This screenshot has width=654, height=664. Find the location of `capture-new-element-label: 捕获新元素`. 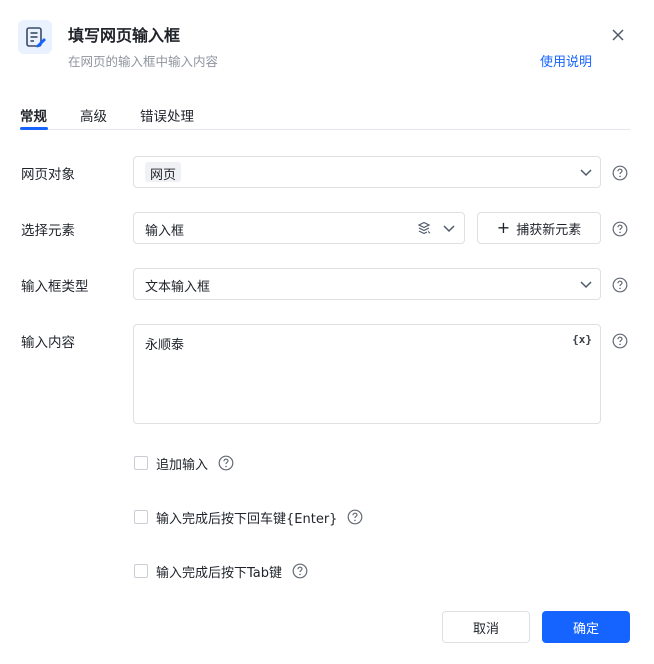

capture-new-element-label: 捕获新元素 is located at coordinates (549, 230).